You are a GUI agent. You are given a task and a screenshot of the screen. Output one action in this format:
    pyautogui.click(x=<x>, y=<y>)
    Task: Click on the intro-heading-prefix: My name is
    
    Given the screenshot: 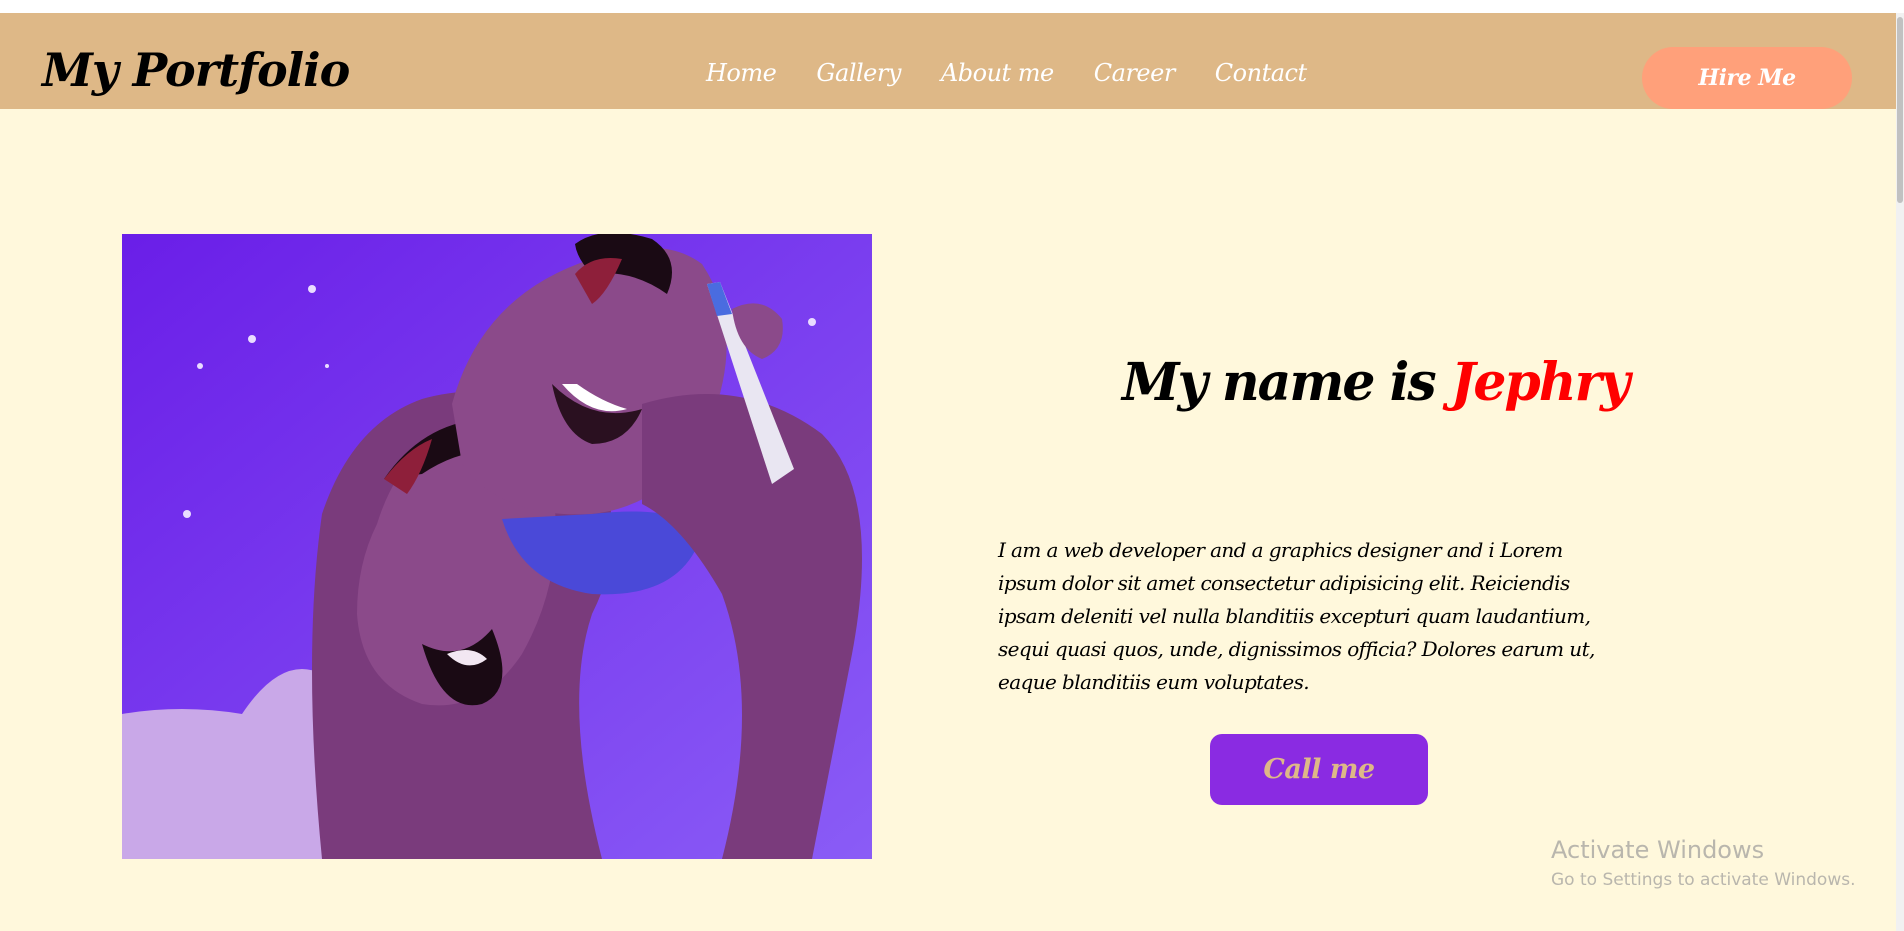 What is the action you would take?
    pyautogui.click(x=1279, y=382)
    